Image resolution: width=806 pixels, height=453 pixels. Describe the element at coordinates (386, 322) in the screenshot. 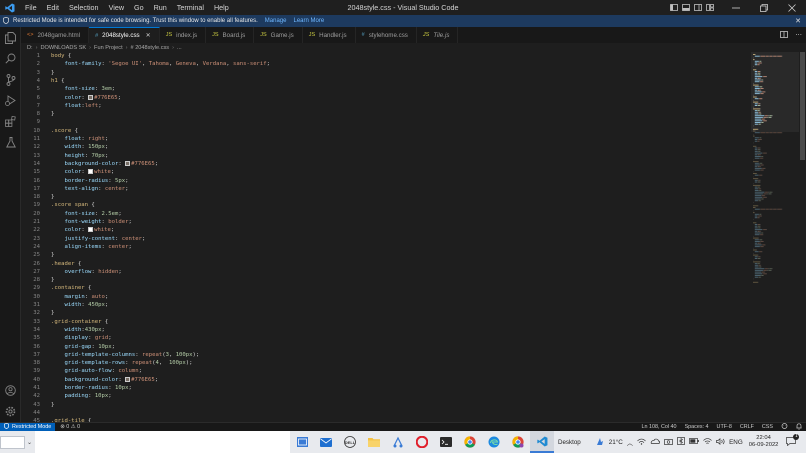

I see `code-line: 33 .grid-container {` at that location.